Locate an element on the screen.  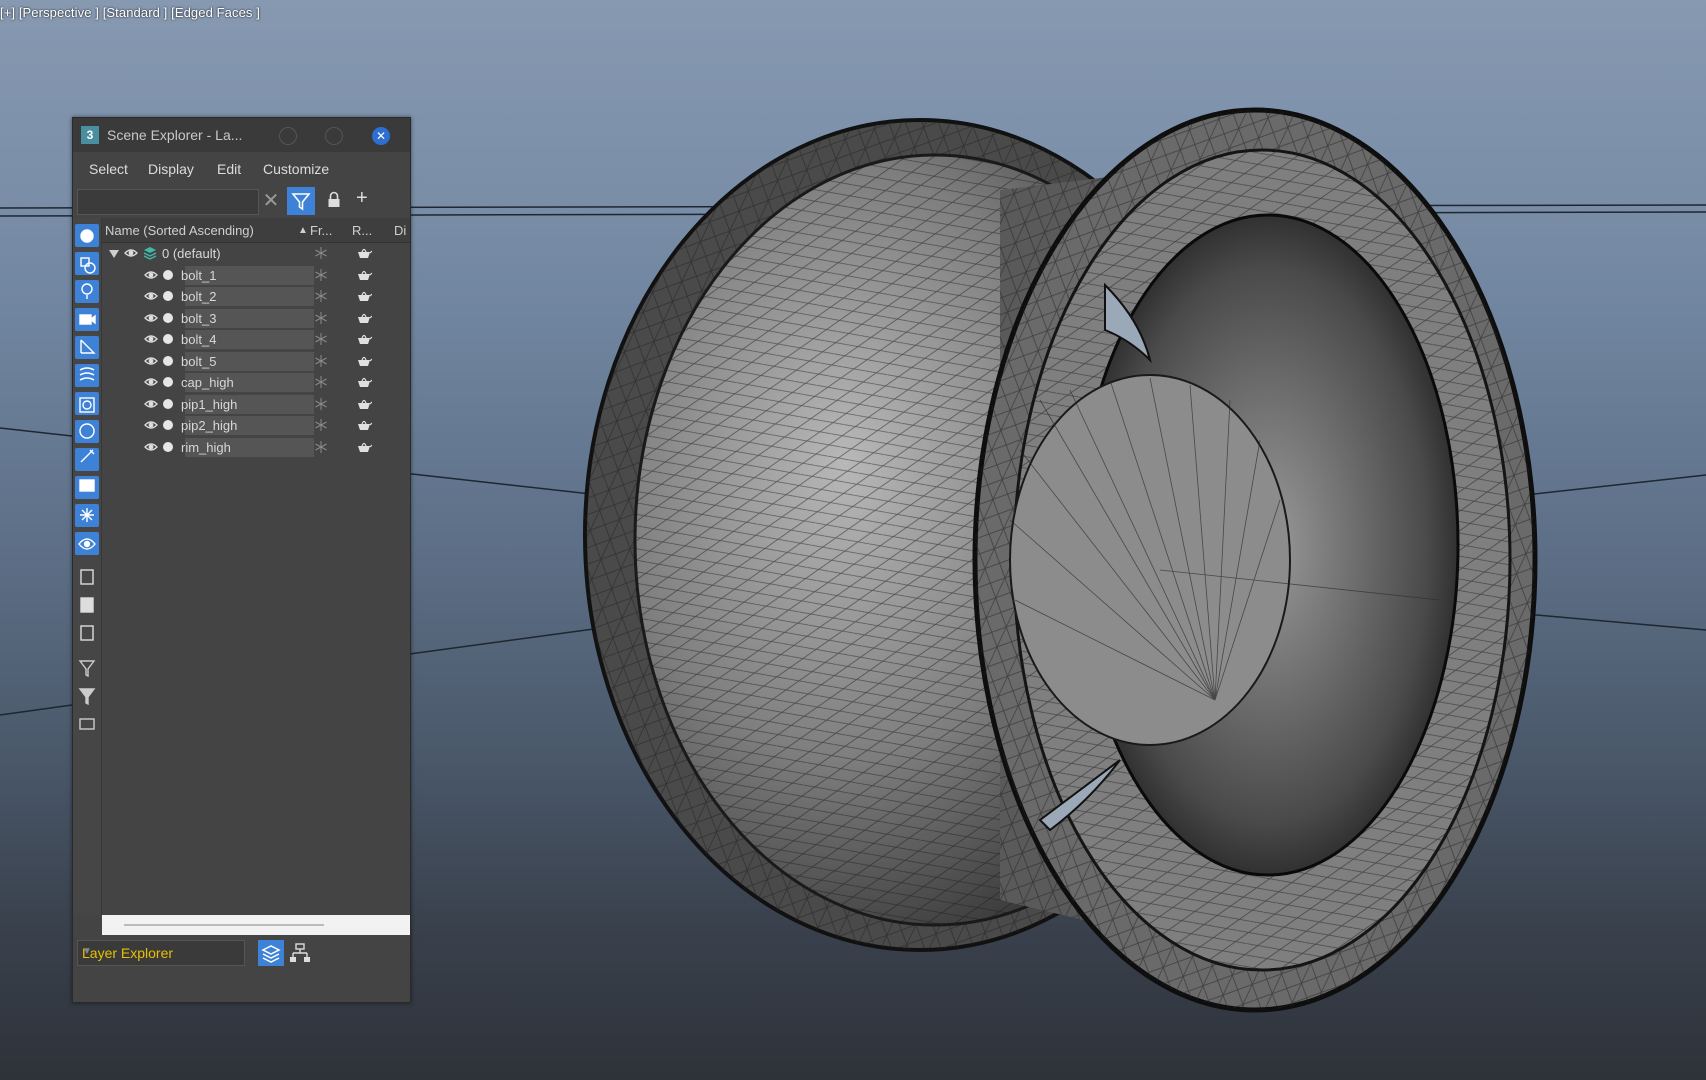
filter-icon is located at coordinates (301, 202).